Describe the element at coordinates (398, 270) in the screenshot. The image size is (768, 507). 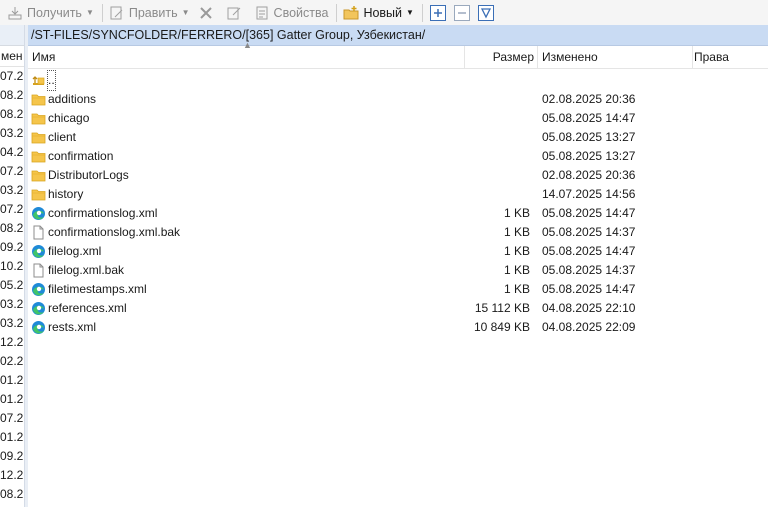
I see `file-row: filelog.xml.bak 1 KB 05.08.2025 14:37` at that location.